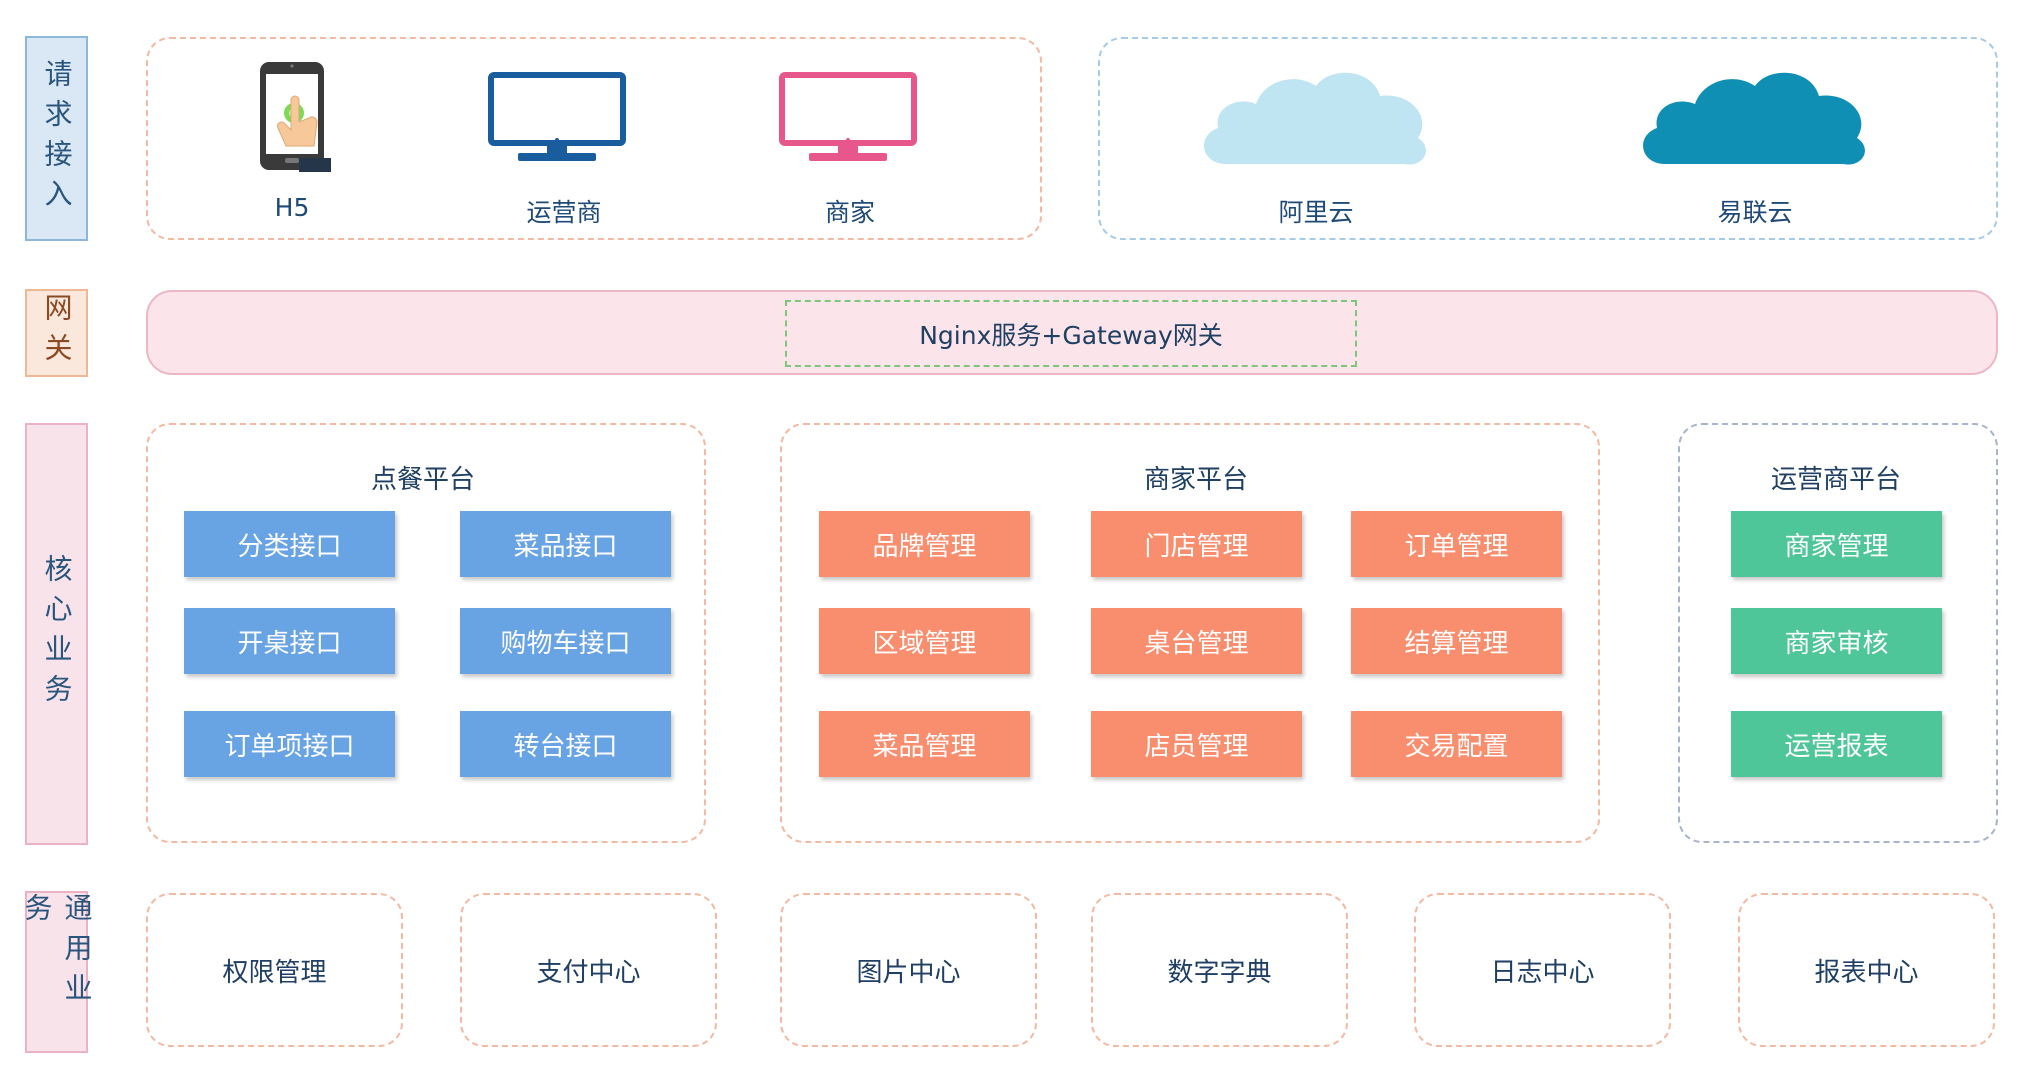 This screenshot has height=1068, width=2018. I want to click on common-permission: 权限管理, so click(274, 970).